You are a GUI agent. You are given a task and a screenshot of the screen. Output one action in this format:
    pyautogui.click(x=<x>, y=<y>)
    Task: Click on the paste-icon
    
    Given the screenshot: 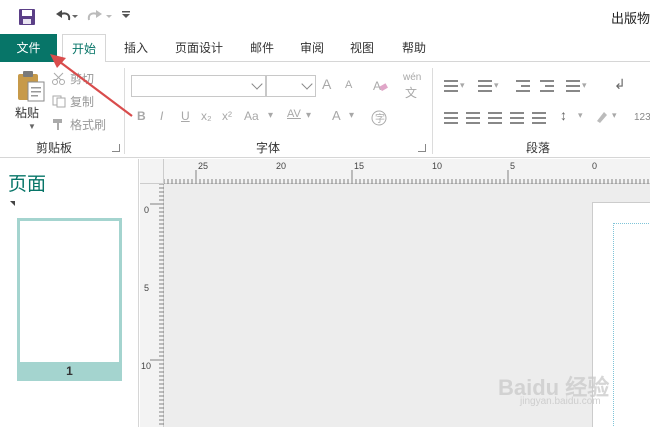 What is the action you would take?
    pyautogui.click(x=31, y=86)
    